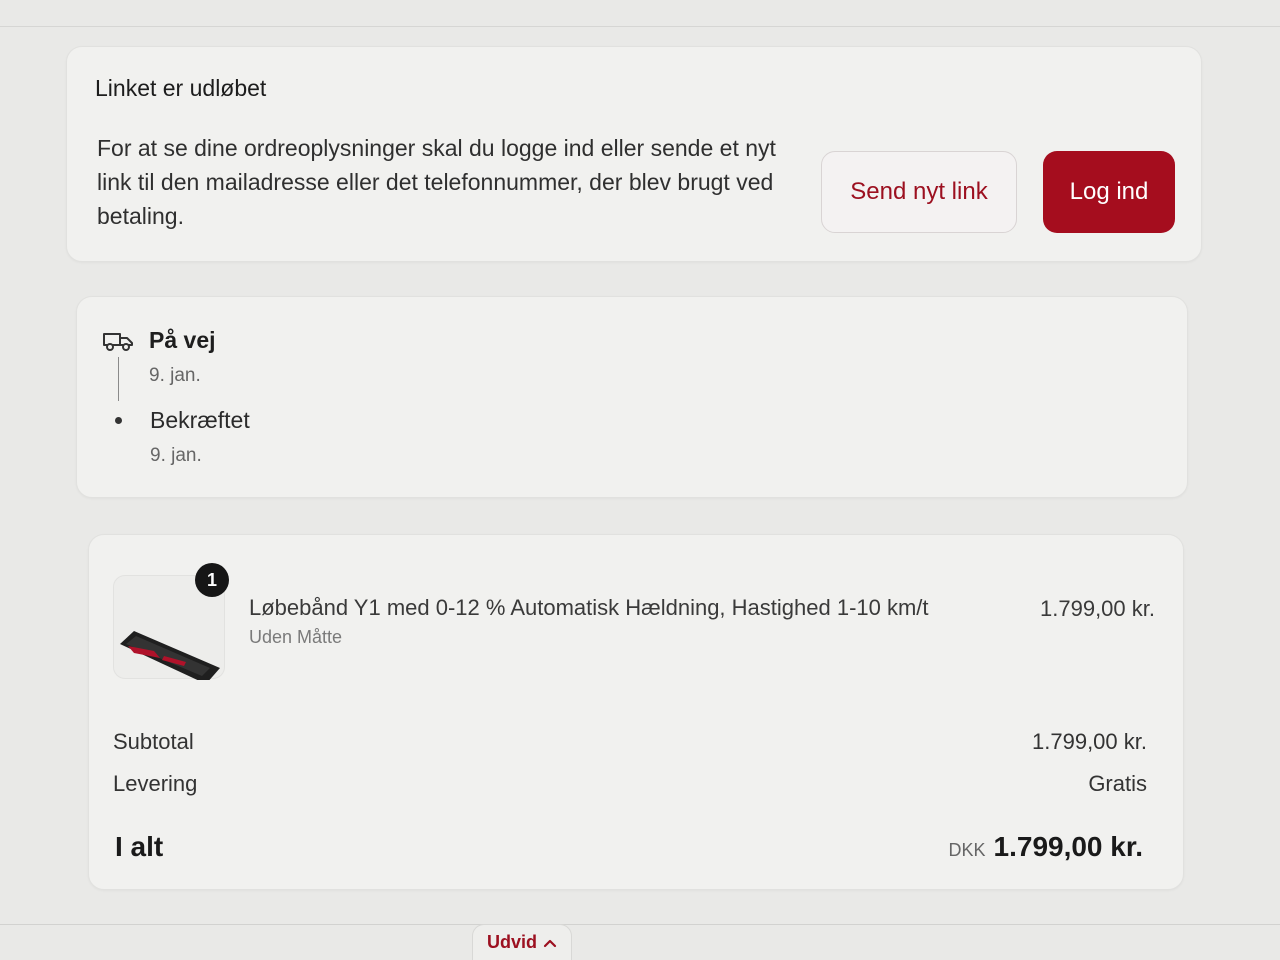 The image size is (1280, 960). I want to click on expand-label: Udvid, so click(511, 942).